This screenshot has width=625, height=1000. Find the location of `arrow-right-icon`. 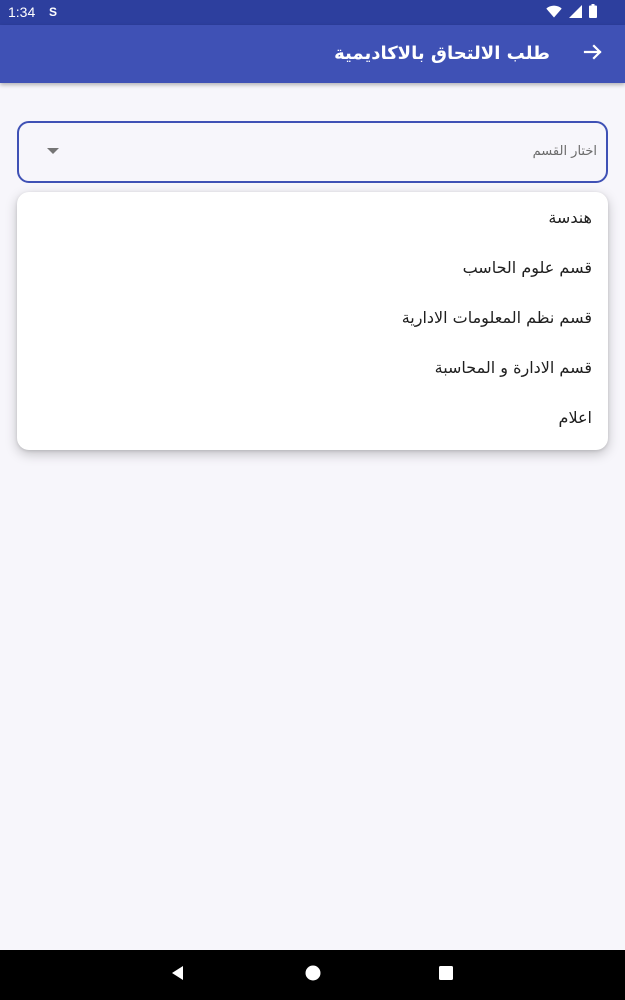

arrow-right-icon is located at coordinates (593, 54).